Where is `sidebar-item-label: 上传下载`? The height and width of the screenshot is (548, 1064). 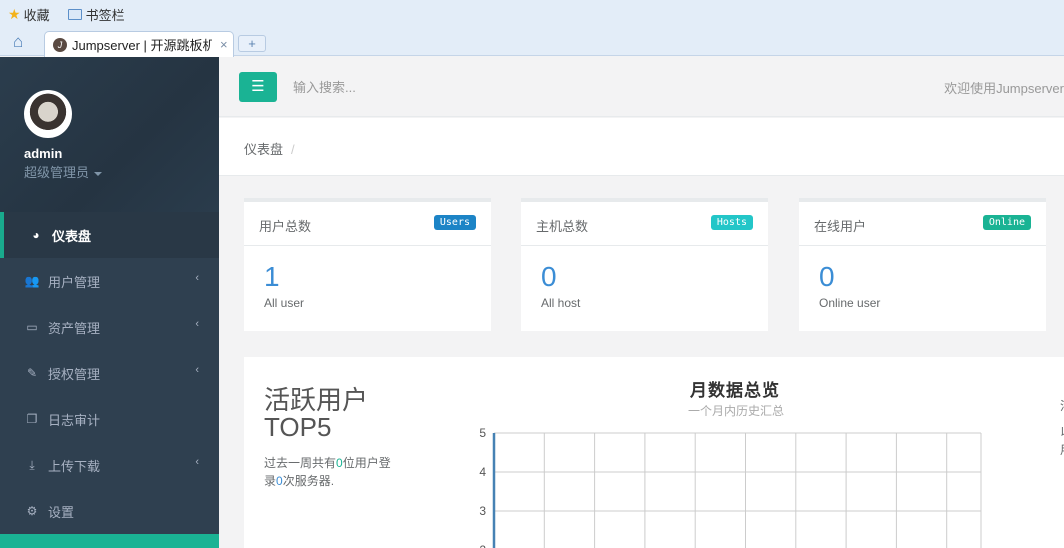
sidebar-item-label: 上传下载 is located at coordinates (74, 466).